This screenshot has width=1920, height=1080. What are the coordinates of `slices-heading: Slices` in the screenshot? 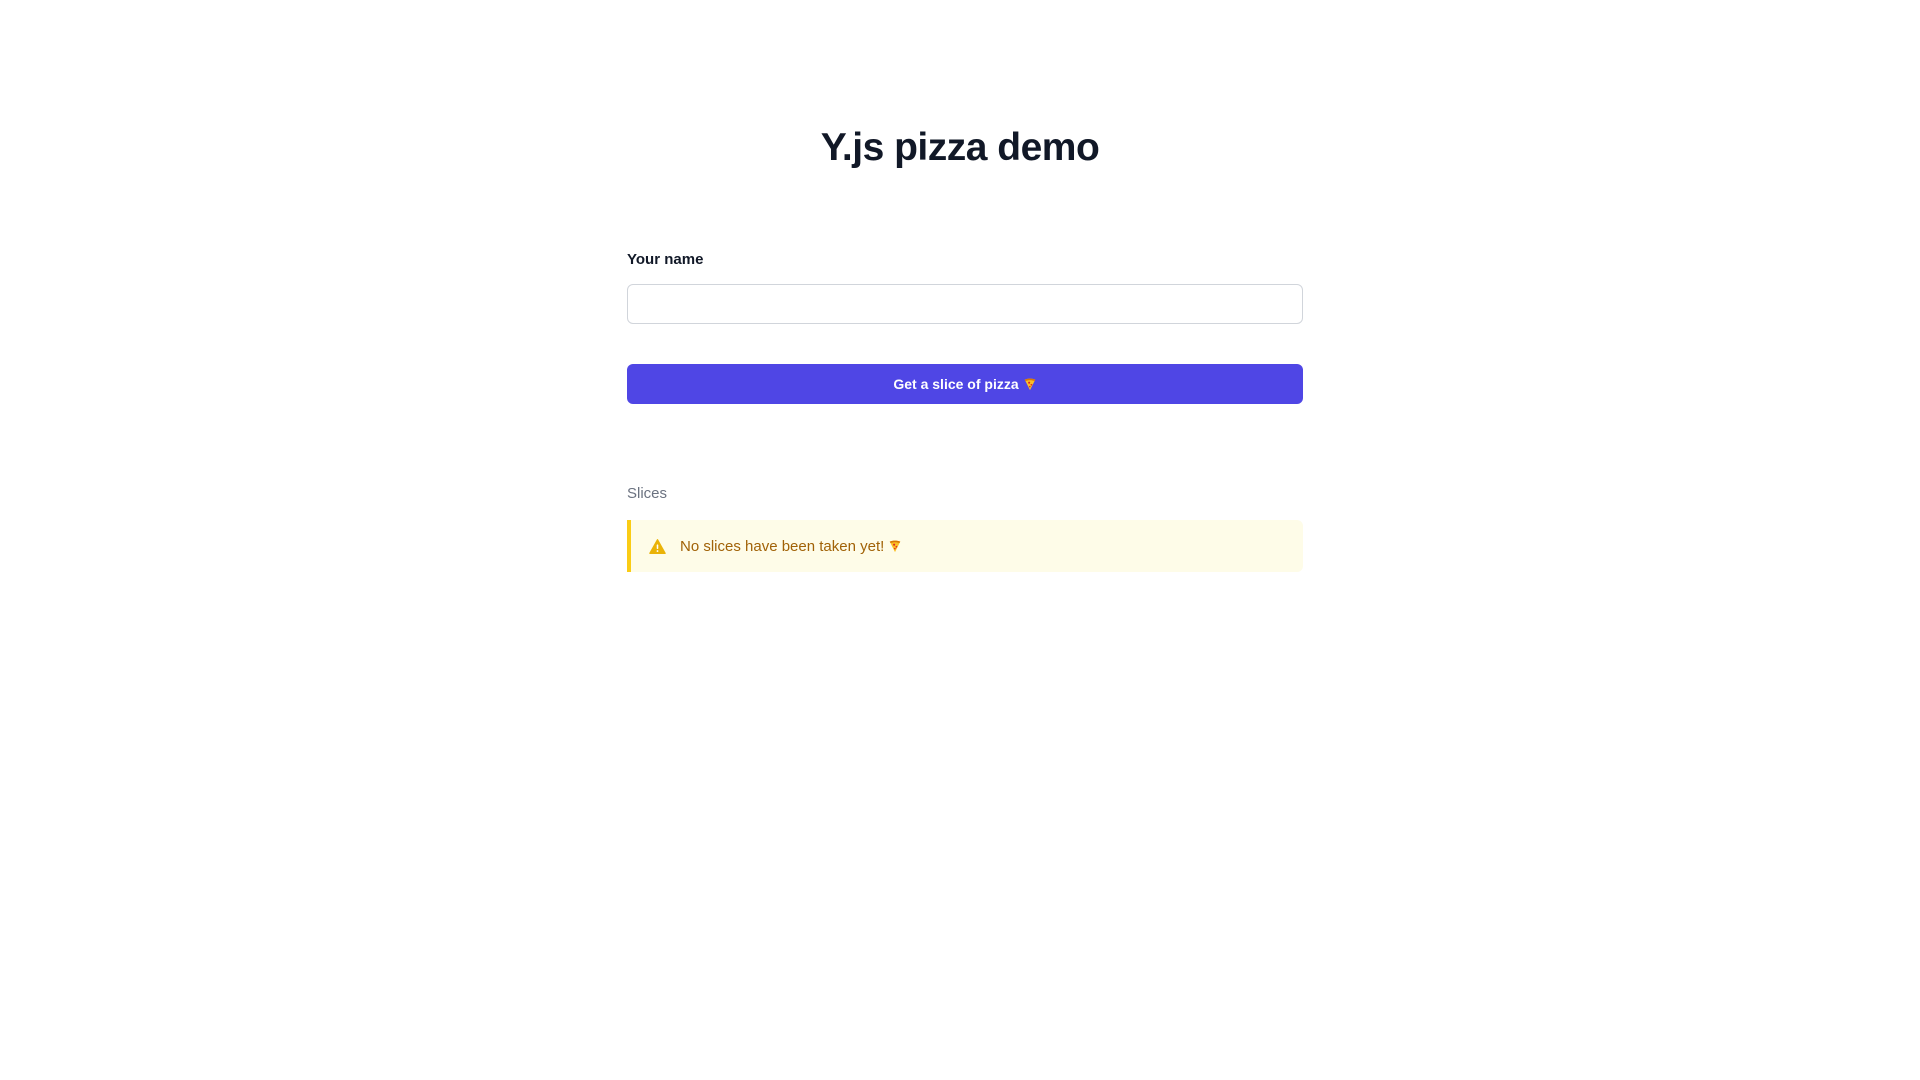 It's located at (647, 493).